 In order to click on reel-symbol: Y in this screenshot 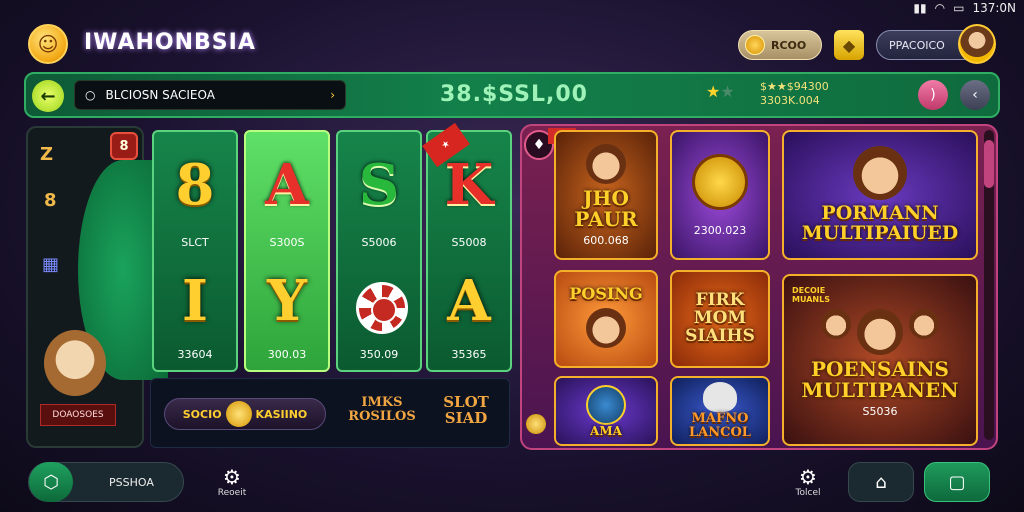, I will do `click(287, 301)`.